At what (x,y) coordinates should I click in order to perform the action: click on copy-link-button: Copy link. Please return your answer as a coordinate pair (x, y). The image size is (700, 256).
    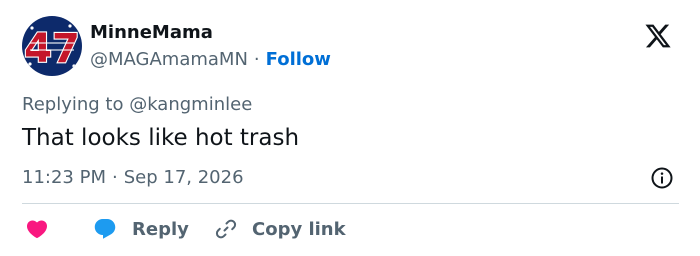
    Looking at the image, I should click on (280, 229).